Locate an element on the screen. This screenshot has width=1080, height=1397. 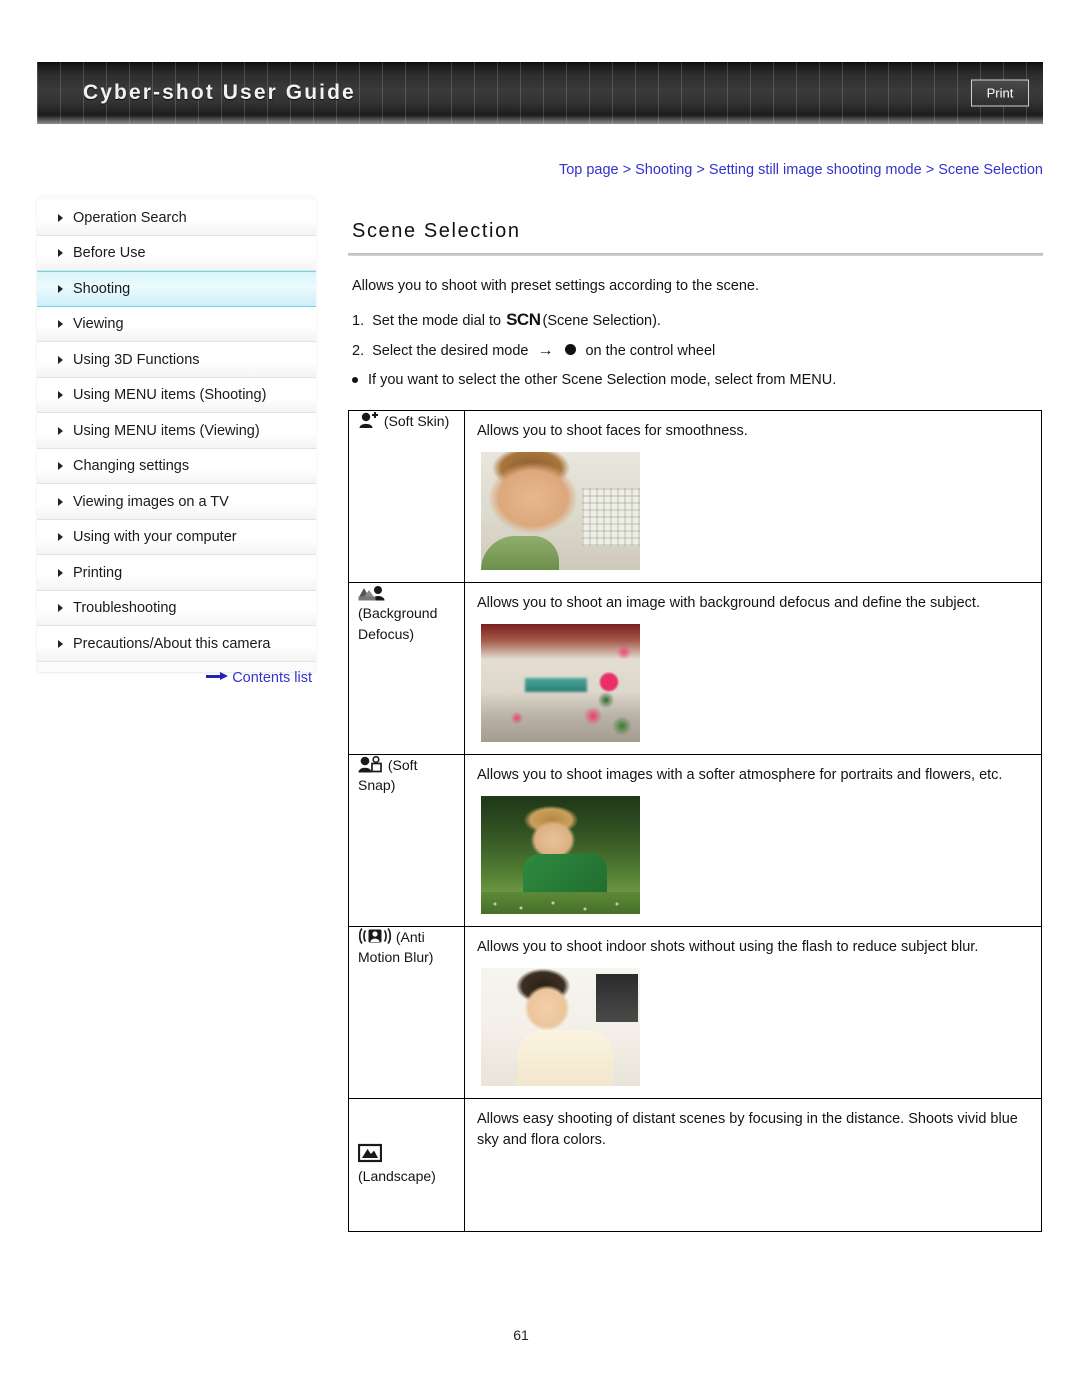
sidebar-item-label: Viewing is located at coordinates (98, 324).